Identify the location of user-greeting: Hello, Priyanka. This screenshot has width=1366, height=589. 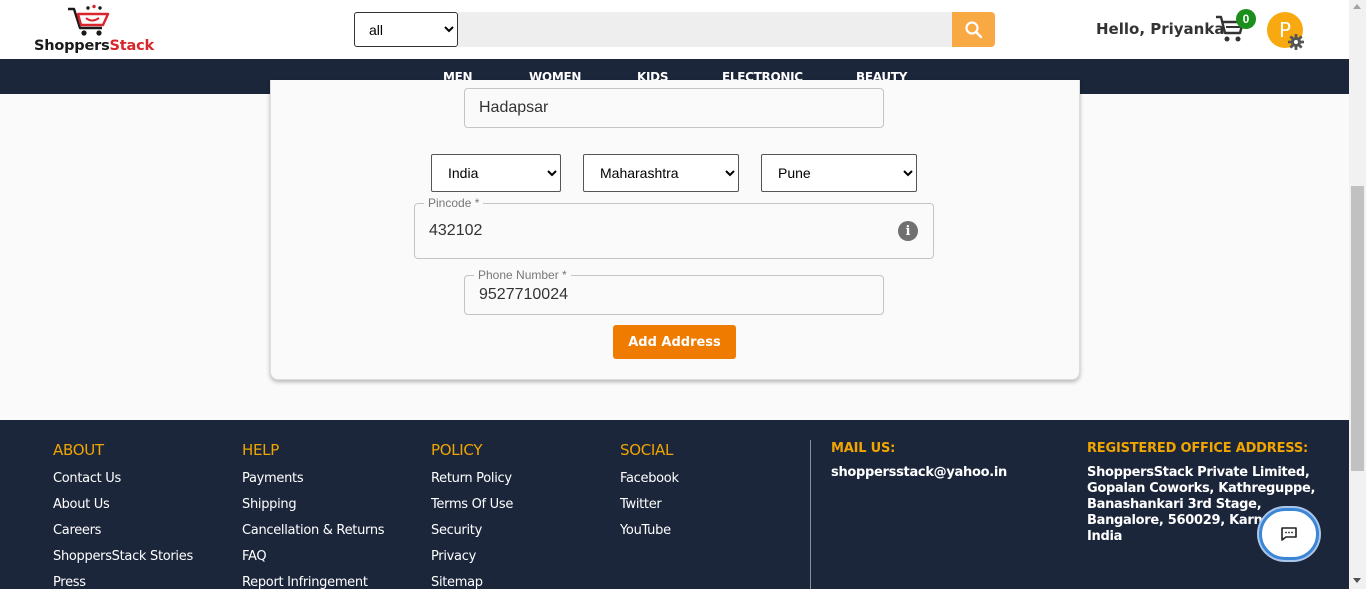
(1160, 29).